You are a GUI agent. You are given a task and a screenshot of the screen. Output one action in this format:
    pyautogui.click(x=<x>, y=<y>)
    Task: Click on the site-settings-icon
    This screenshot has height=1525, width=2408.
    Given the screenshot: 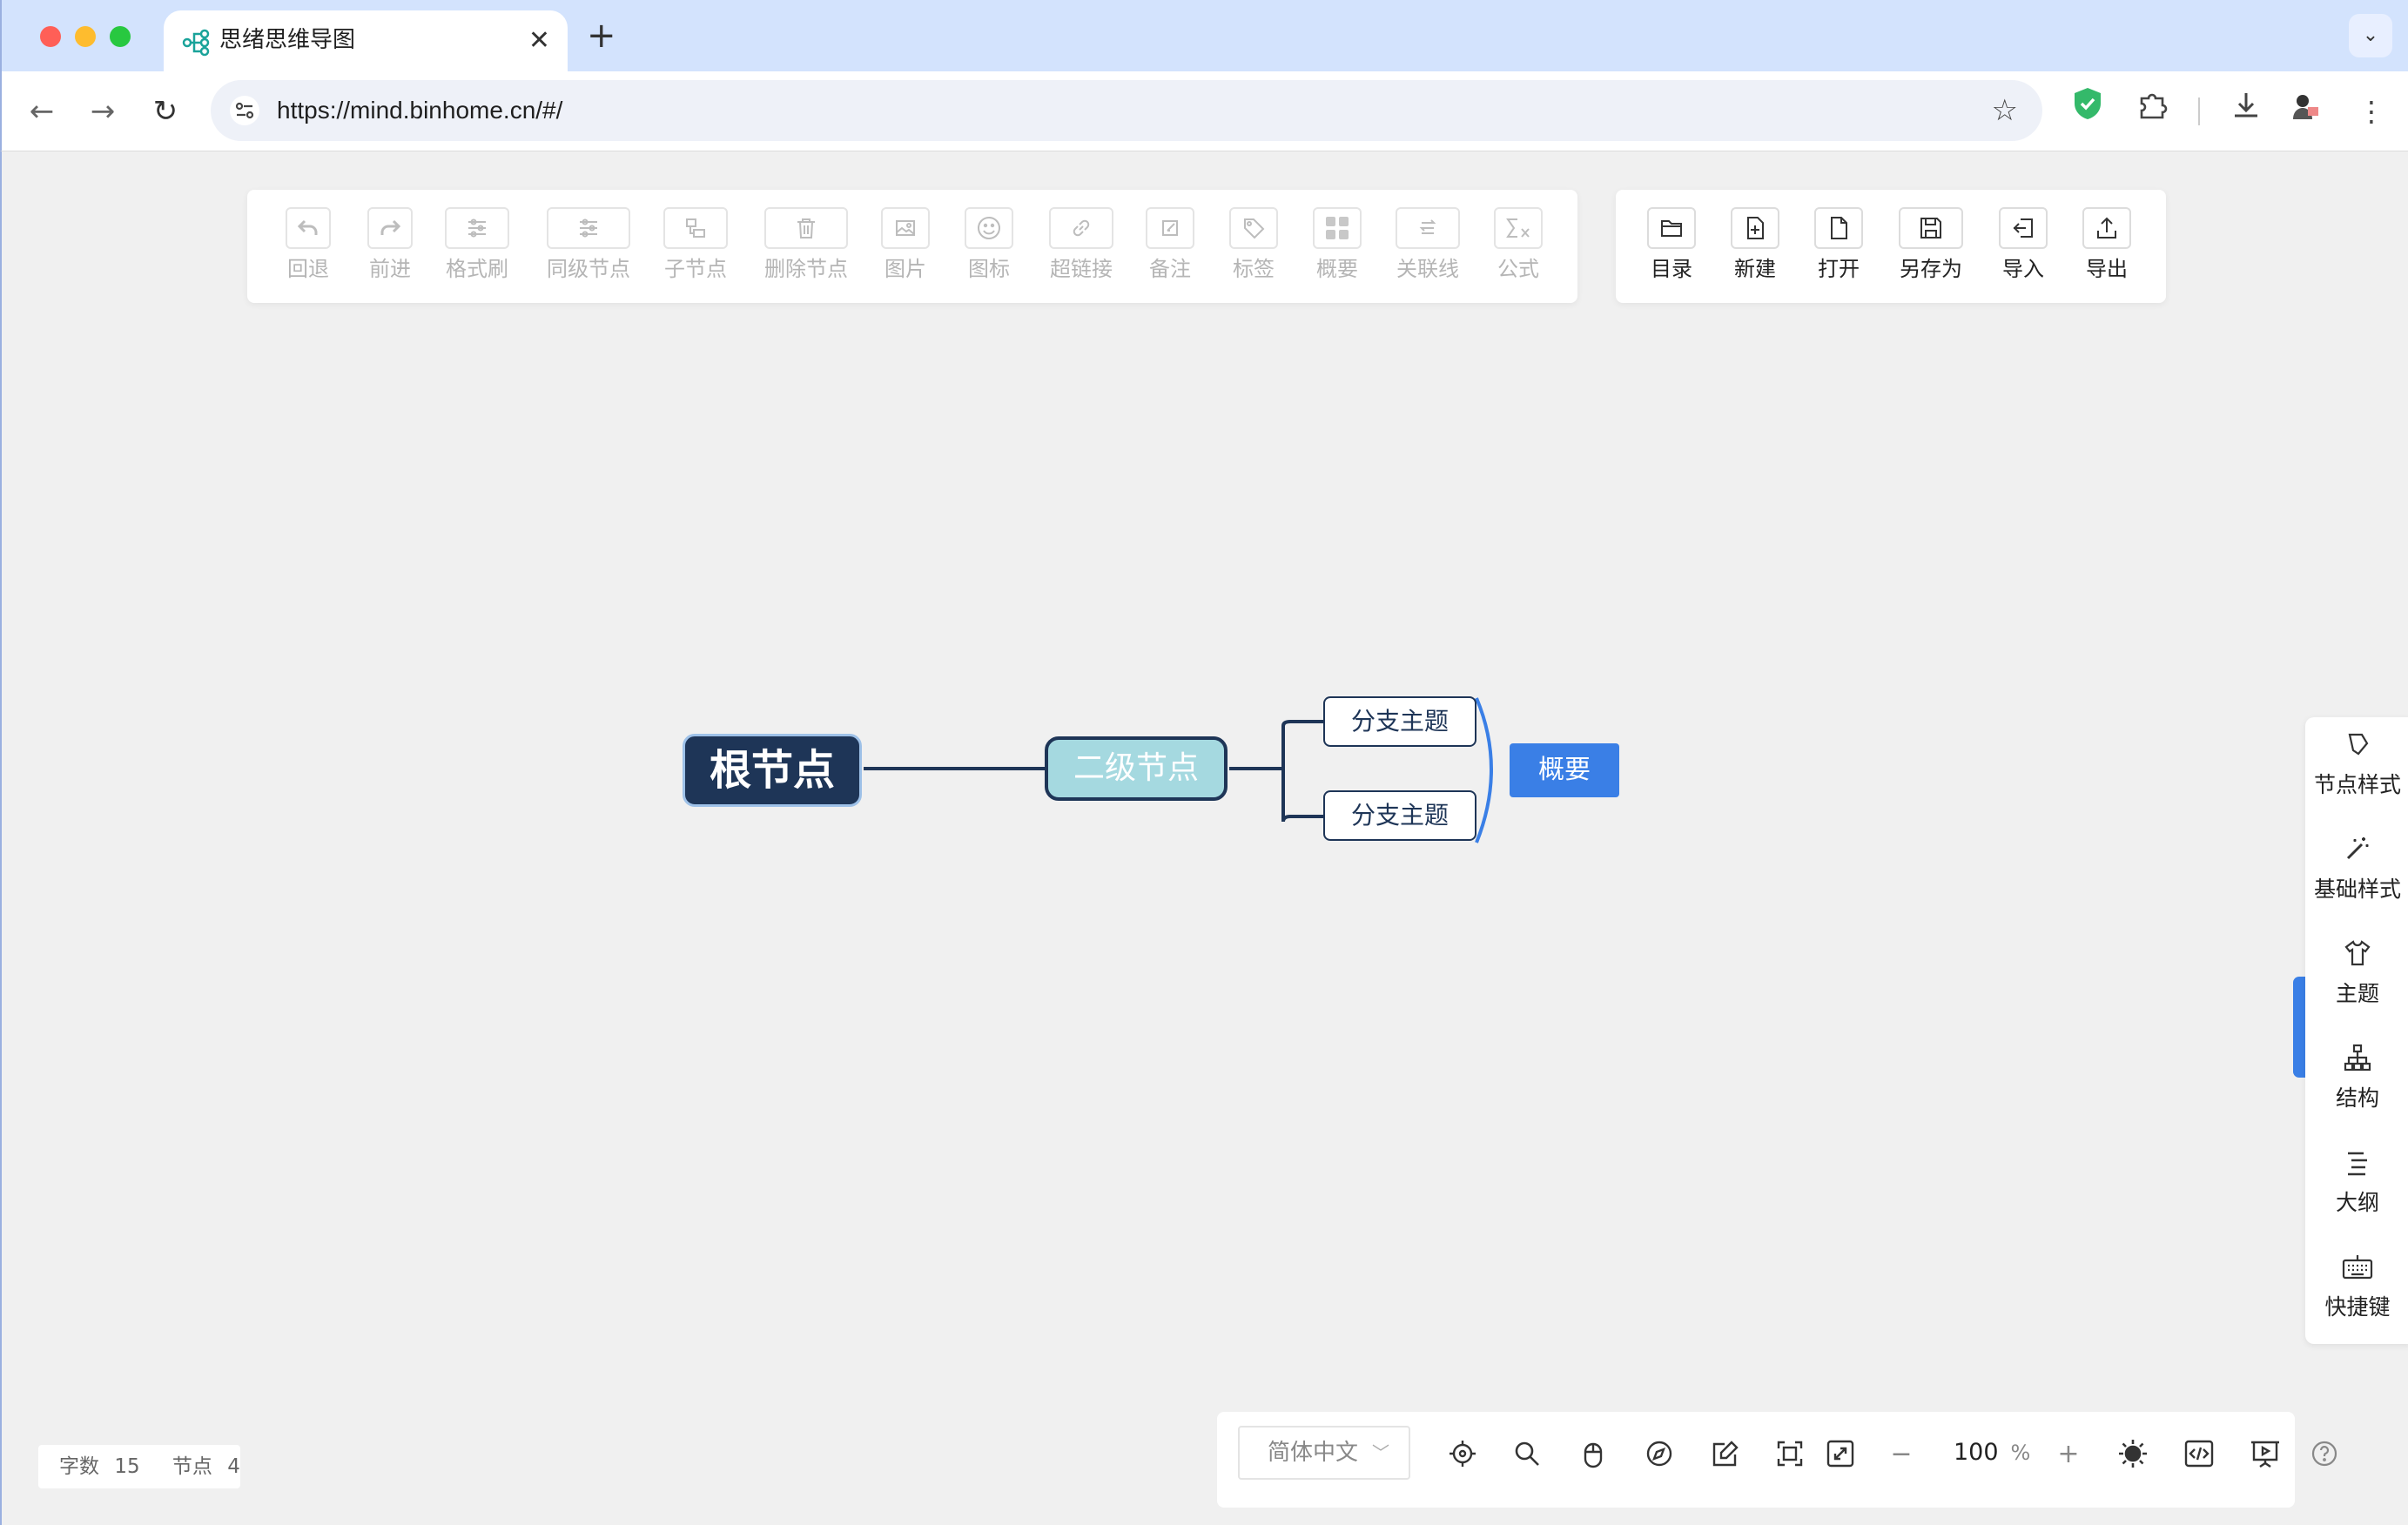 What is the action you would take?
    pyautogui.click(x=244, y=110)
    